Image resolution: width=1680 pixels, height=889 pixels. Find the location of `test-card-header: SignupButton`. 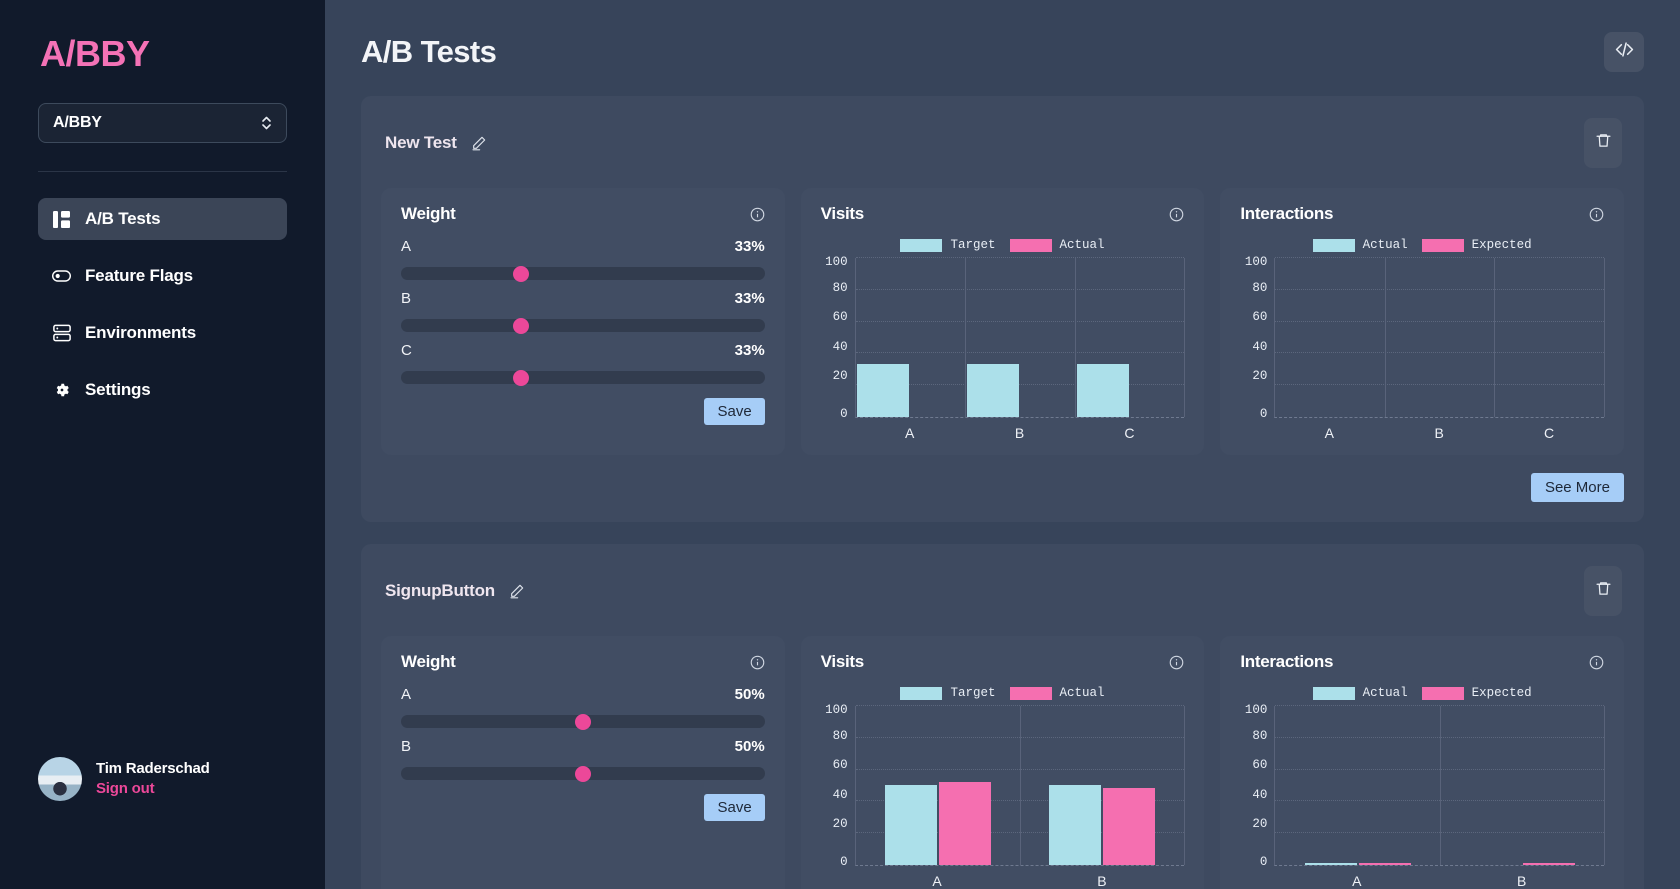

test-card-header: SignupButton is located at coordinates (1002, 592).